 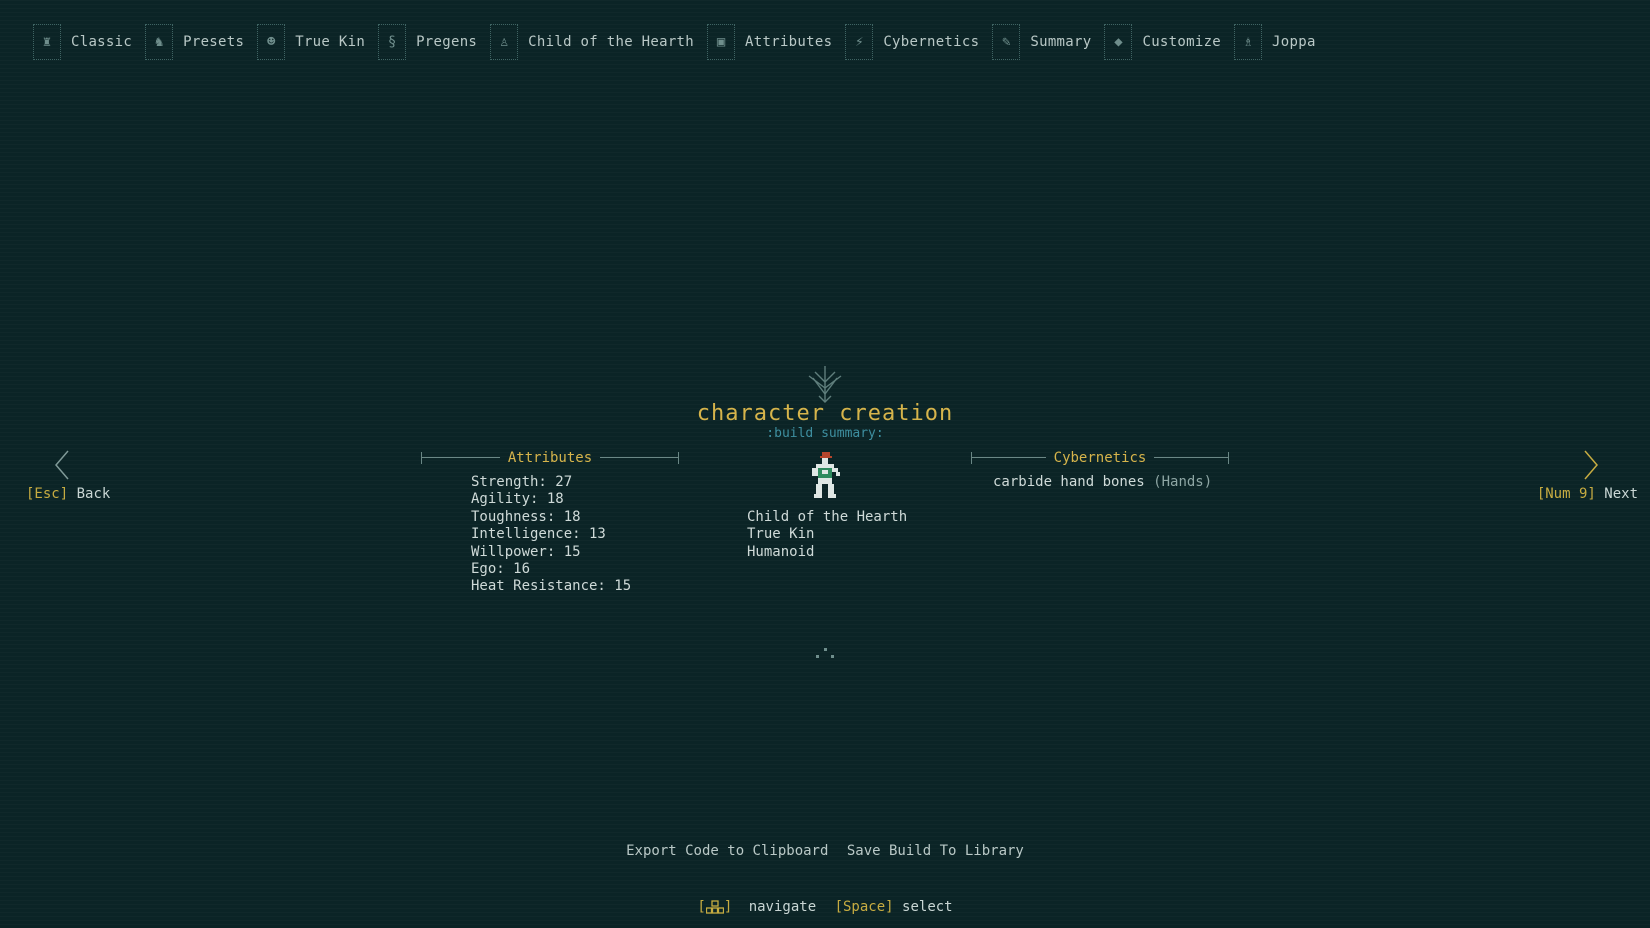 I want to click on export-code-button: Export Code to Clipboard, so click(x=727, y=851).